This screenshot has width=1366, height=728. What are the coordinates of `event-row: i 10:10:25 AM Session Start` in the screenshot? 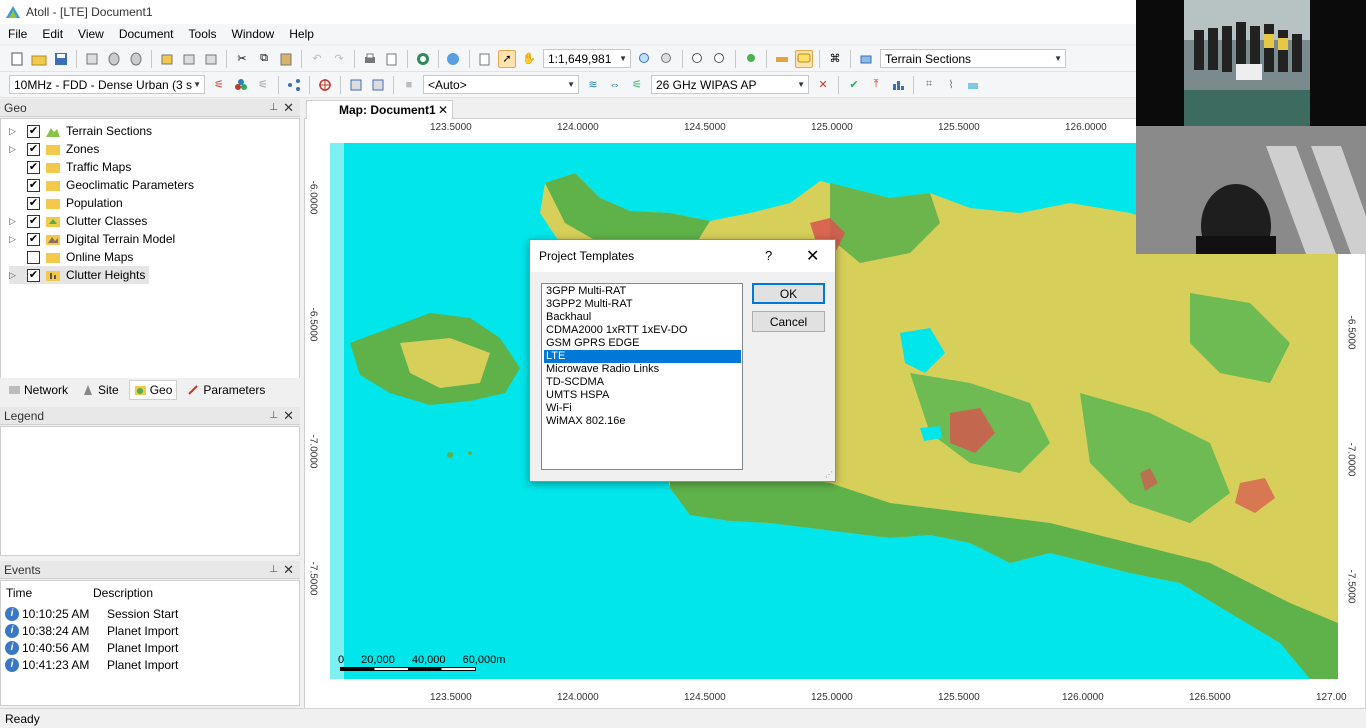 It's located at (91, 613).